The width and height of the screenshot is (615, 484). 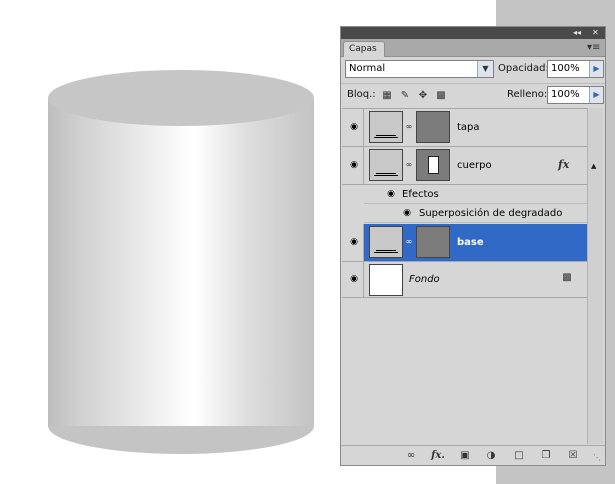 I want to click on cylinder-top, so click(x=181, y=98).